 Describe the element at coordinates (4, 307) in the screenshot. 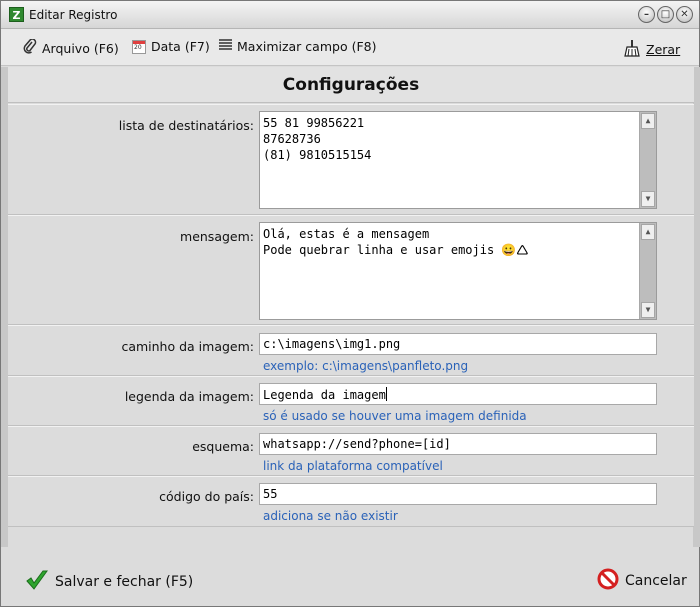

I see `left-margin` at that location.